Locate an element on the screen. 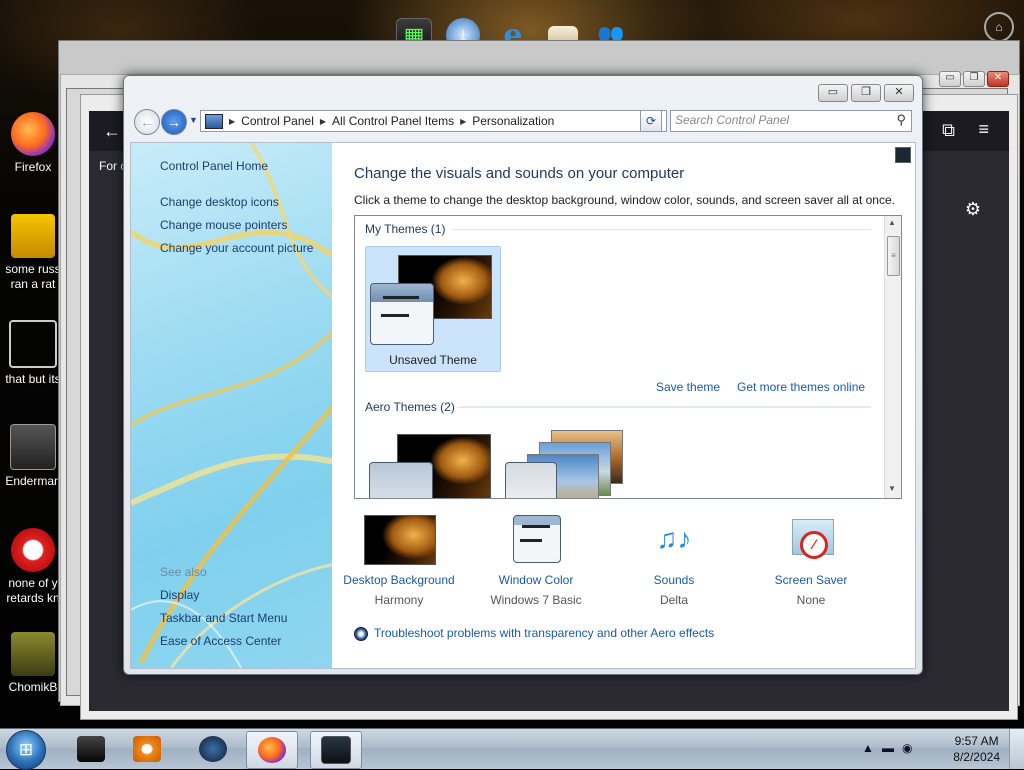  black-box-icon is located at coordinates (91, 749).